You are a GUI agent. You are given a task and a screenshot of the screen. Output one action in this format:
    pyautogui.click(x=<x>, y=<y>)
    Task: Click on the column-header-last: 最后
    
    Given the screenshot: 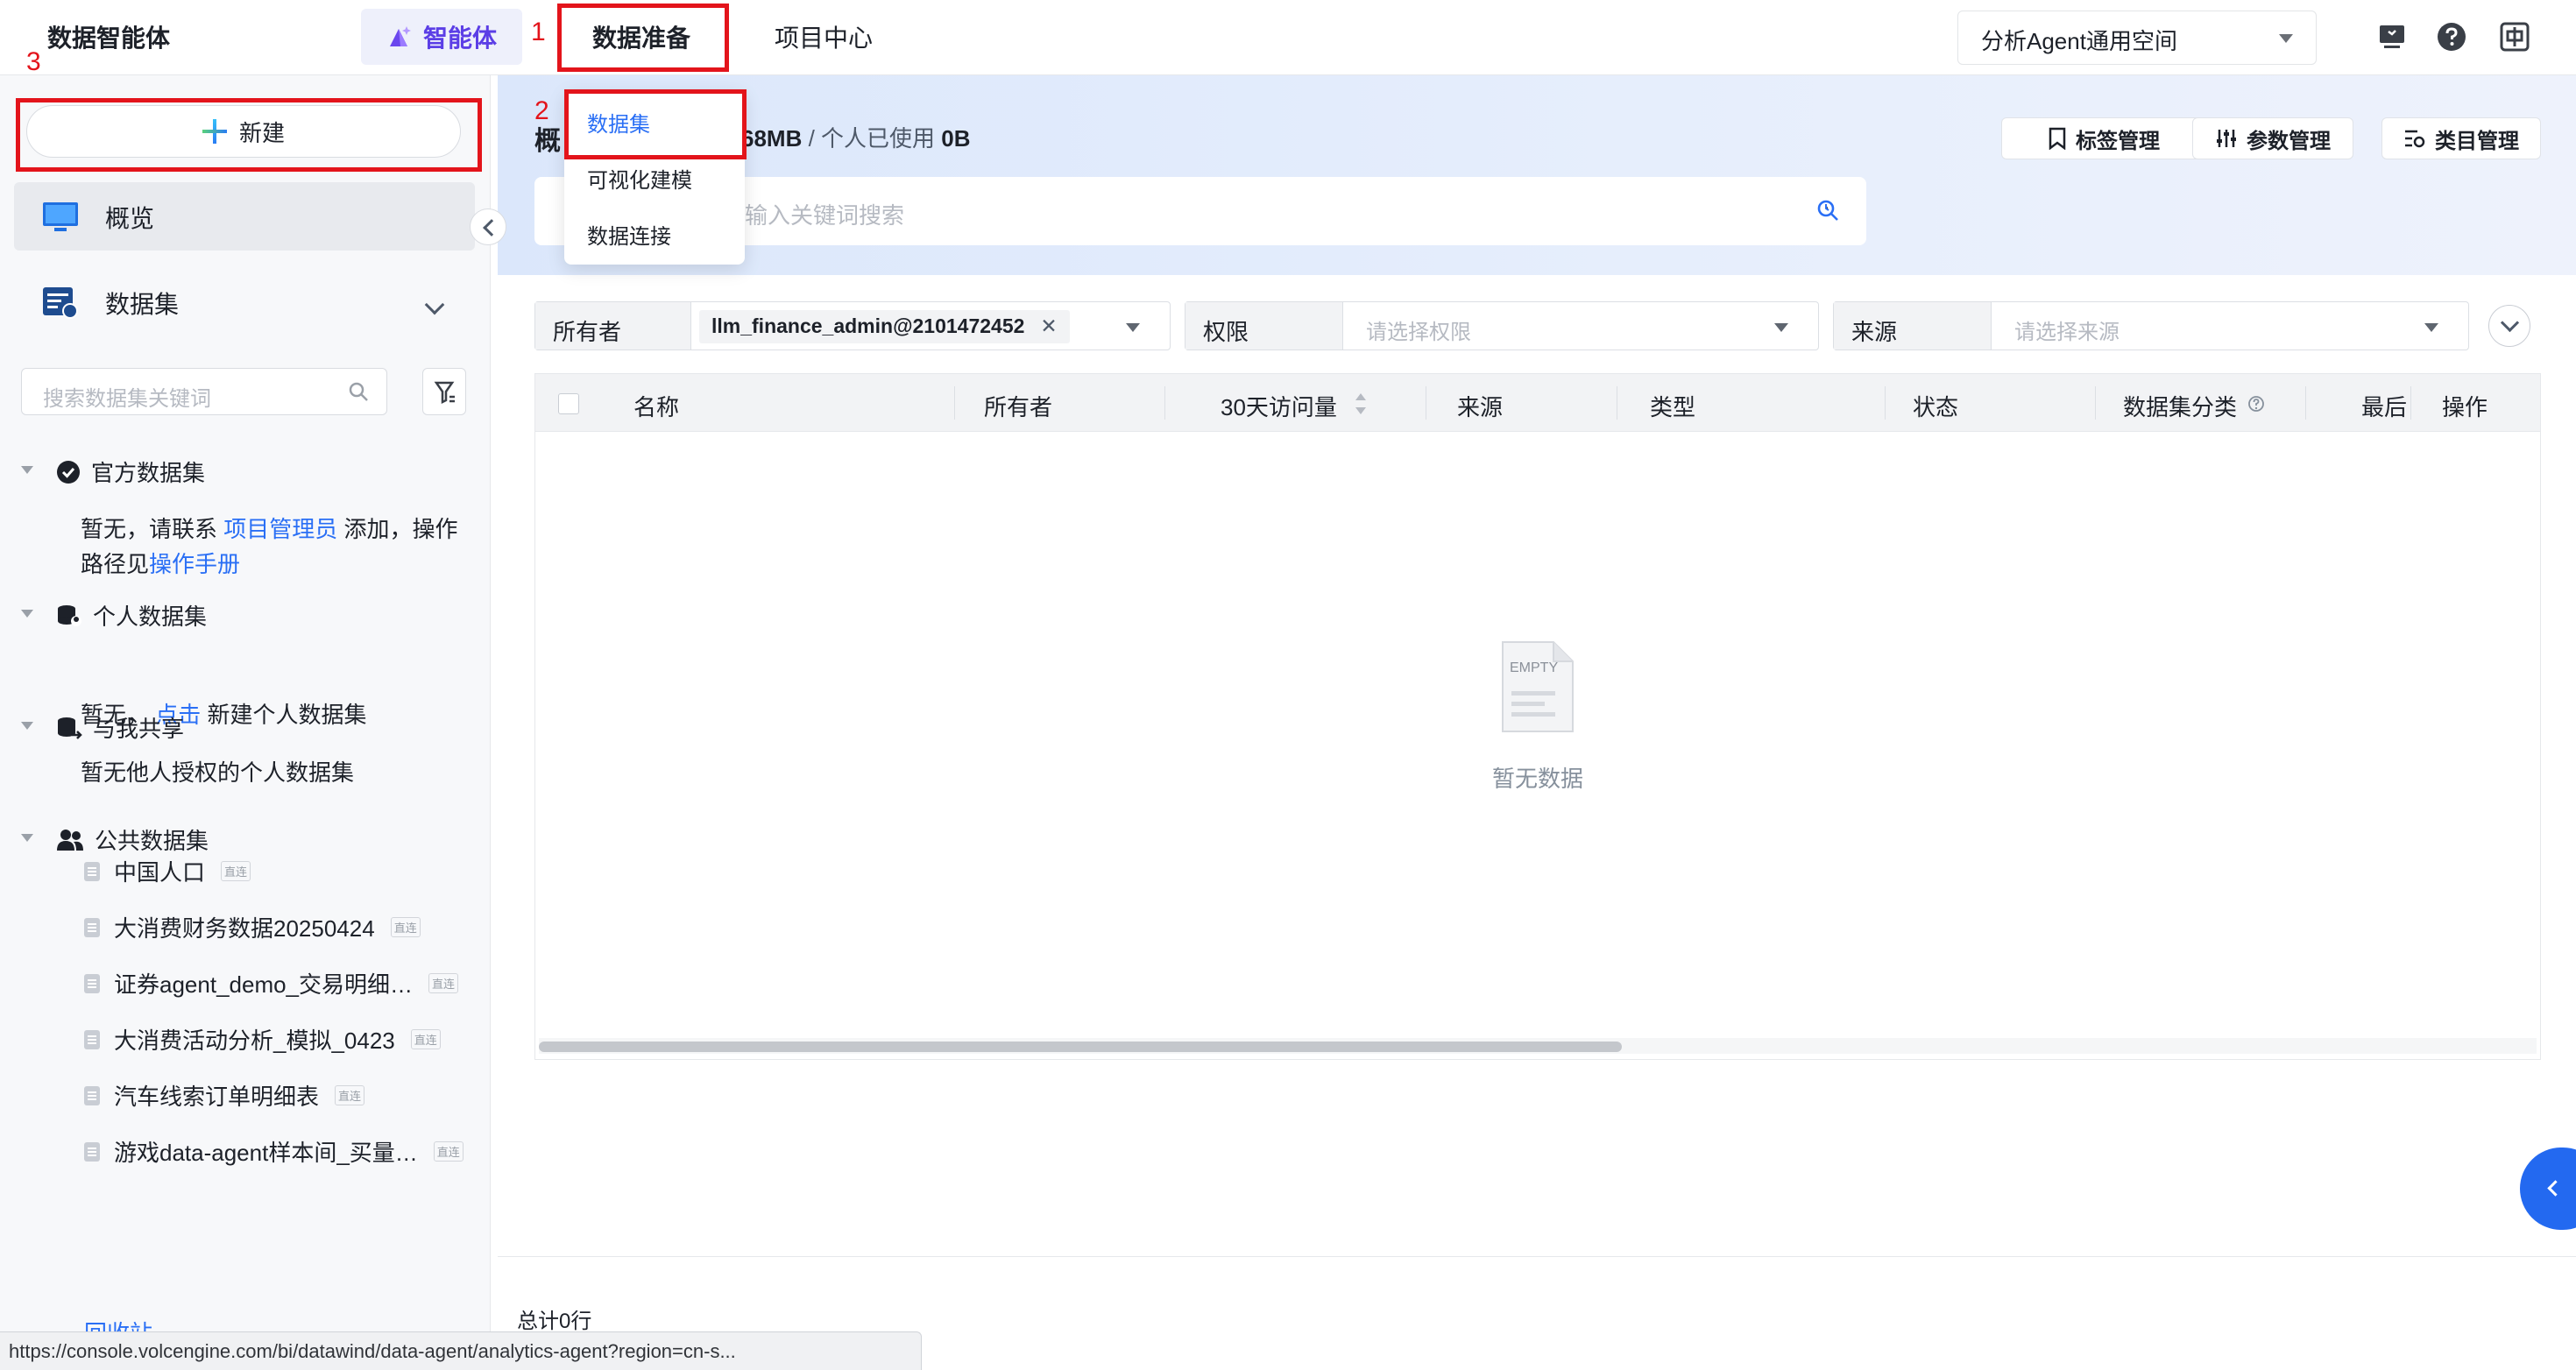 What is the action you would take?
    pyautogui.click(x=2384, y=406)
    